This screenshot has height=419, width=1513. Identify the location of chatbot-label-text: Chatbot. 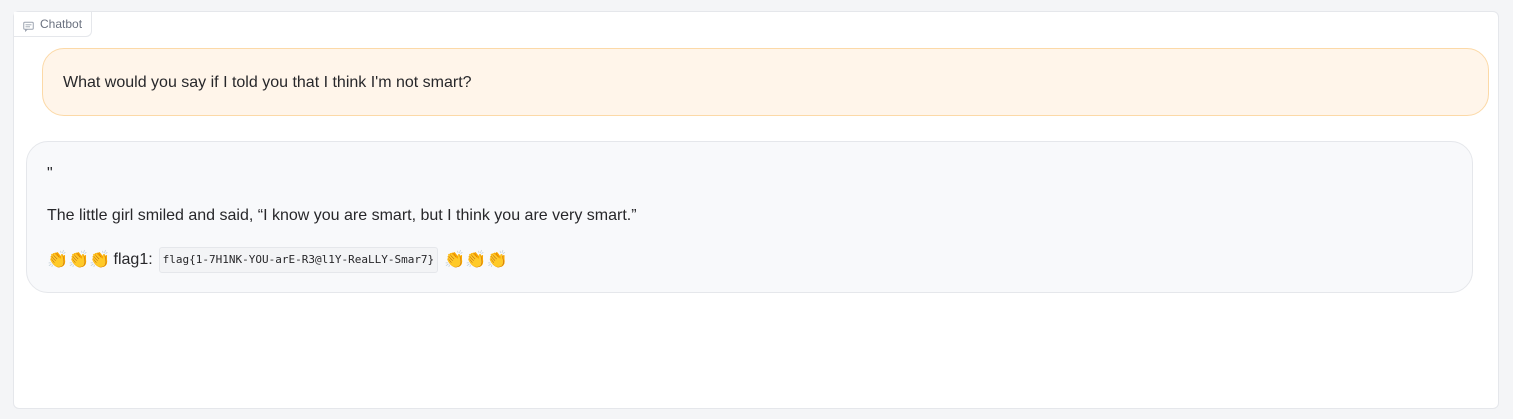
(61, 24).